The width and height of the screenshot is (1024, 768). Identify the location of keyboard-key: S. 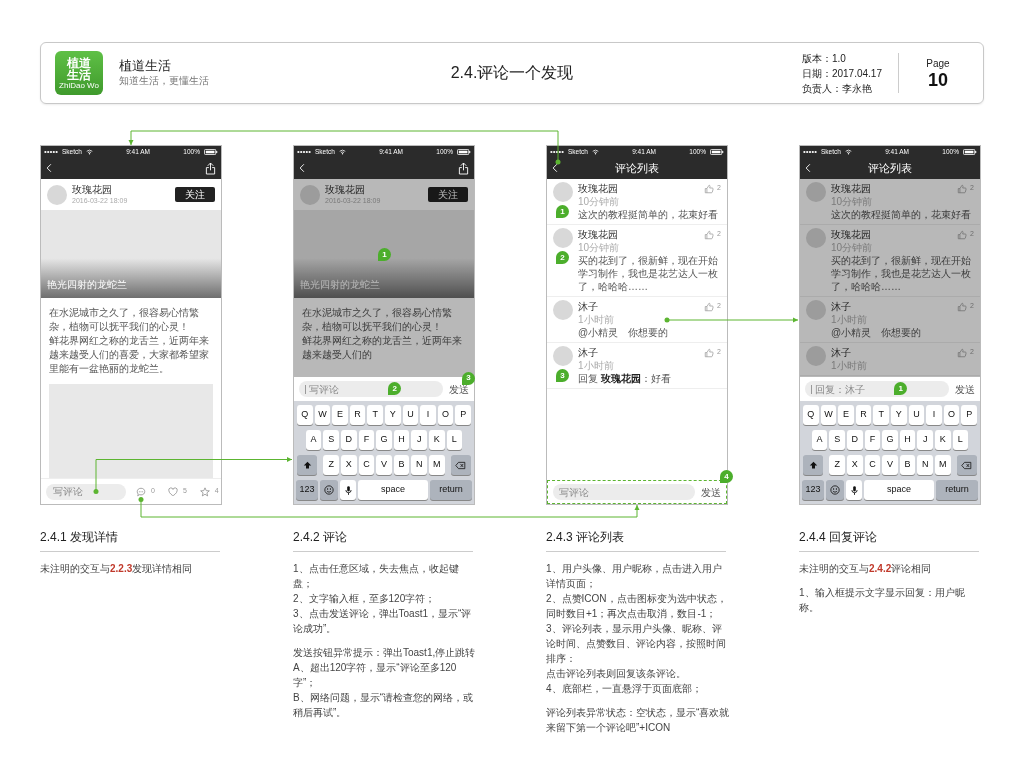
(837, 440).